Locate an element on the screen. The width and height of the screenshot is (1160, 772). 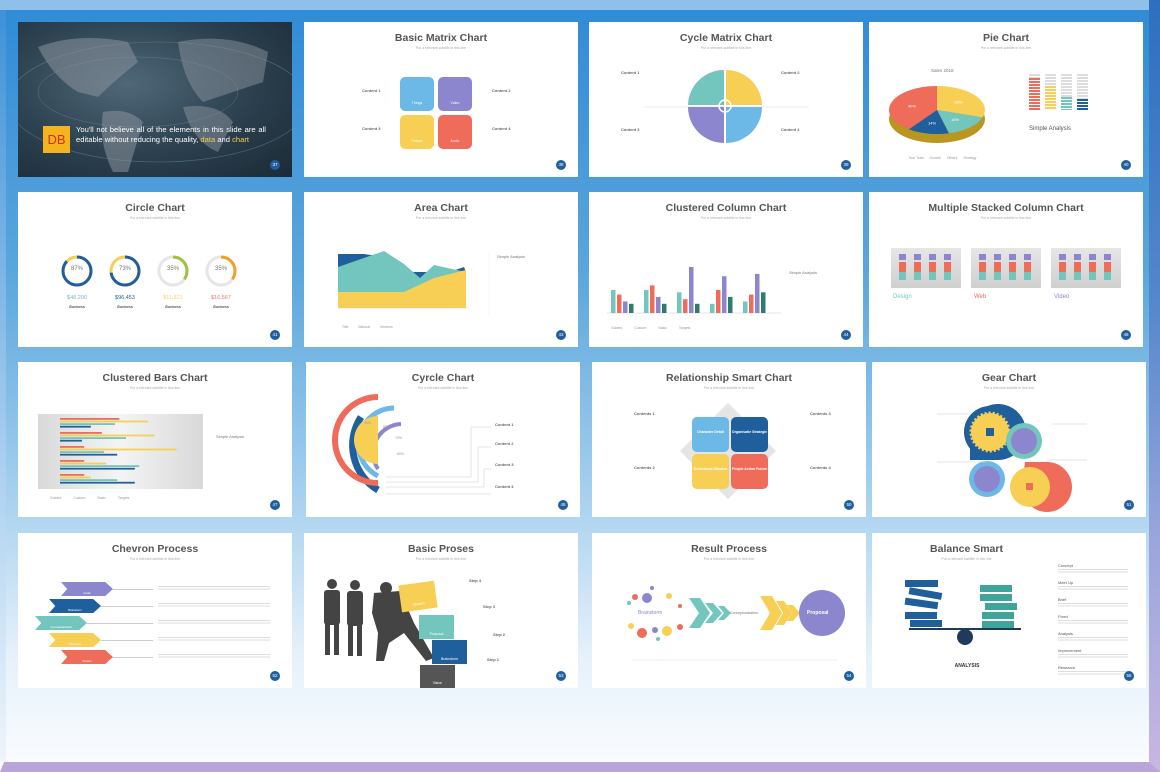
ring-label: 70% is located at coordinates (399, 438).